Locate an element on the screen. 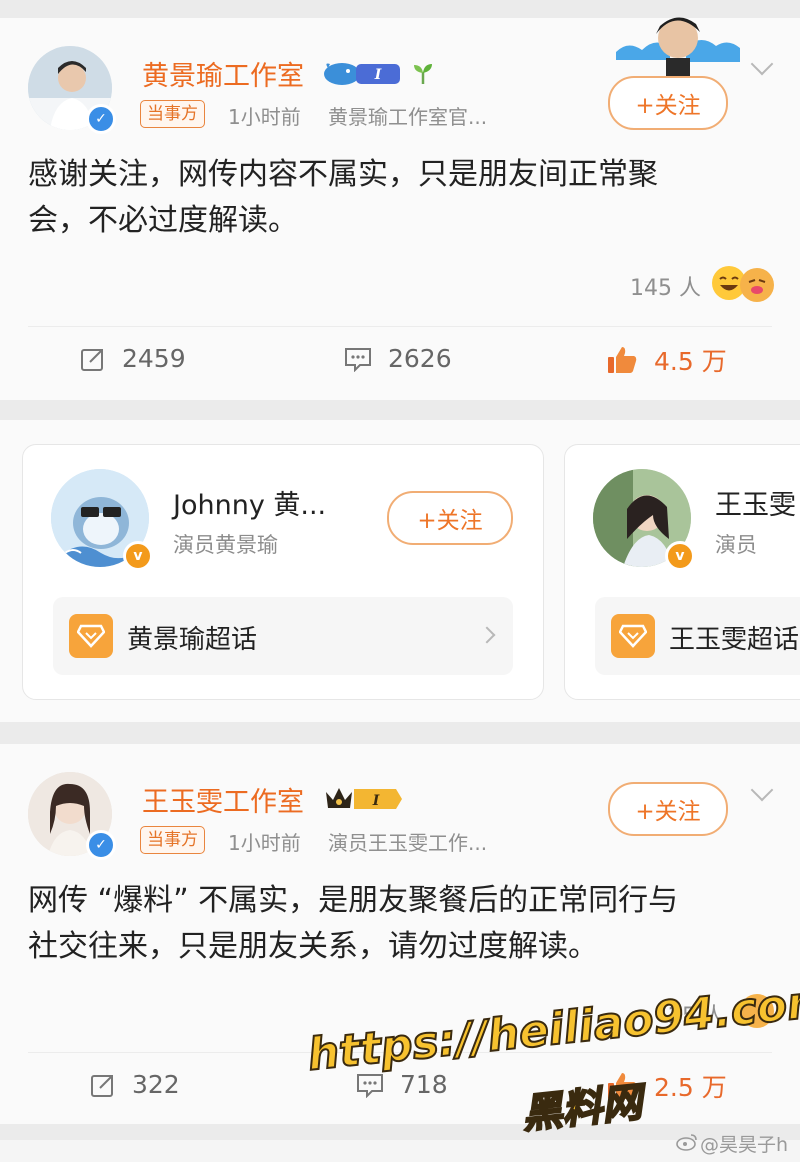  reactors-count: 145 人 is located at coordinates (665, 286).